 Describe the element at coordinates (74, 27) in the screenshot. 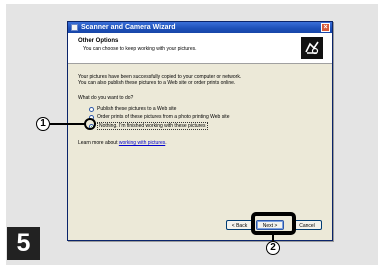

I see `wizard-app-icon` at that location.